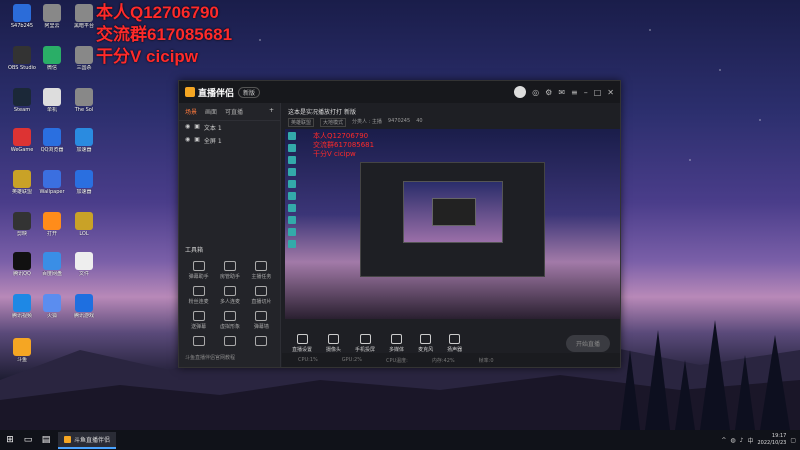  What do you see at coordinates (22, 100) in the screenshot?
I see `desktop-icon: Steam` at bounding box center [22, 100].